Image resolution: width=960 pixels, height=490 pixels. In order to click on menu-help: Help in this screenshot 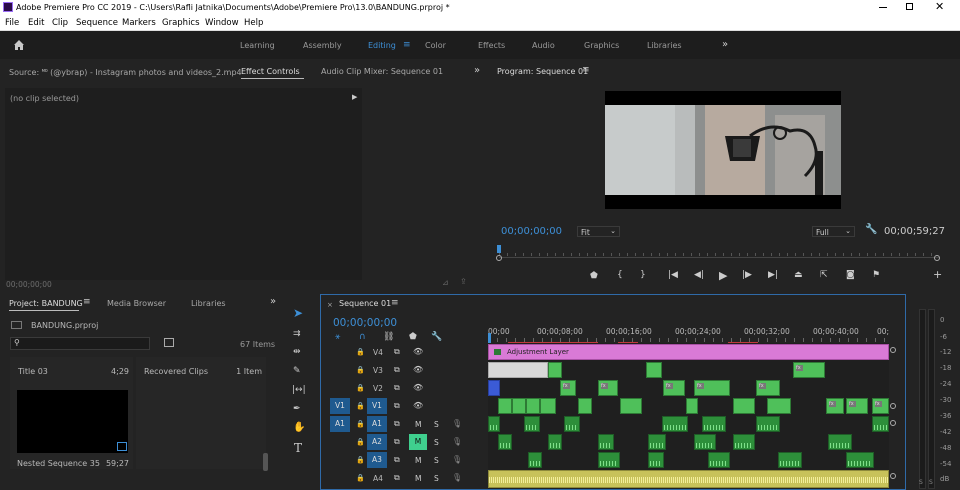, I will do `click(253, 23)`.